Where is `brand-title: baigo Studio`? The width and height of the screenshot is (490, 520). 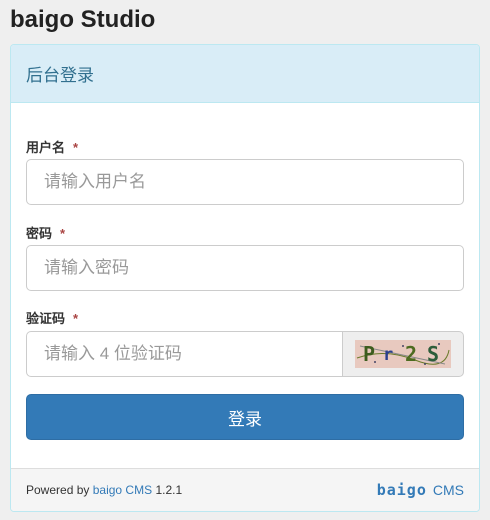
brand-title: baigo Studio is located at coordinates (83, 19).